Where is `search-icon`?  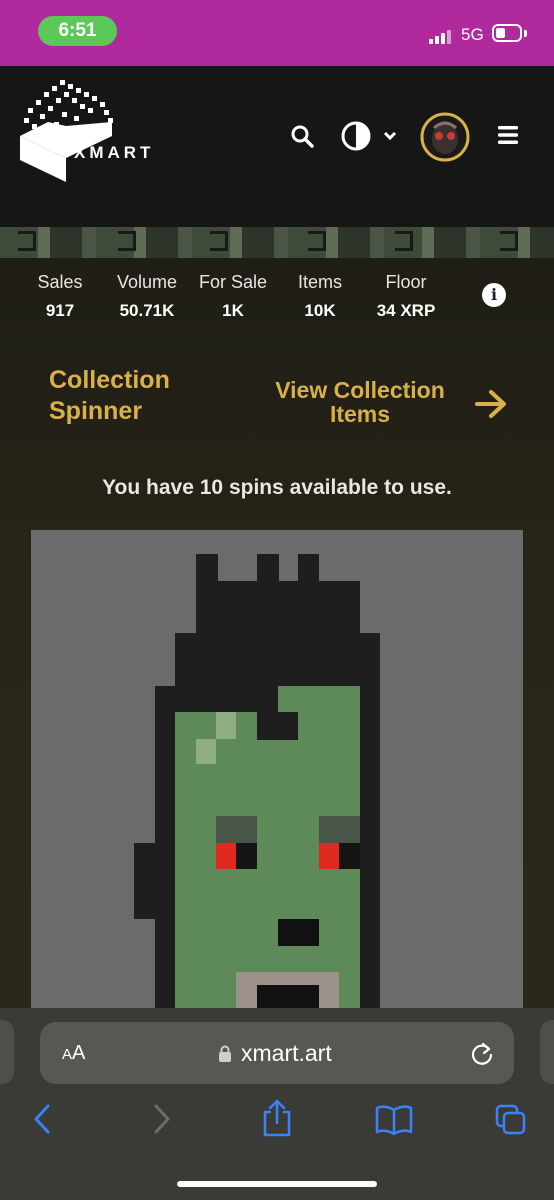
search-icon is located at coordinates (302, 136).